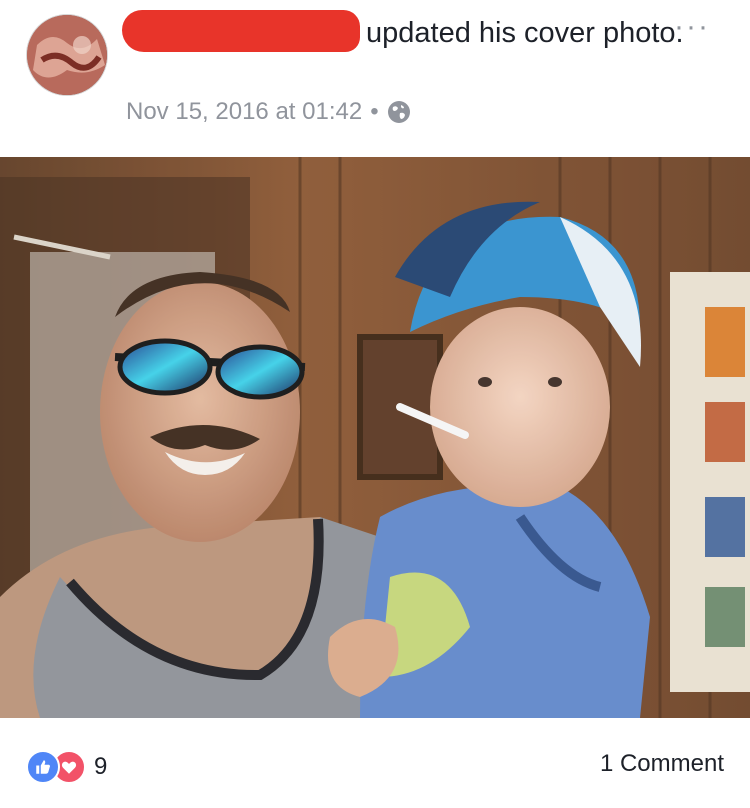 This screenshot has height=808, width=750. I want to click on timestamp: Nov 15, 2016 at 01:42, so click(244, 112).